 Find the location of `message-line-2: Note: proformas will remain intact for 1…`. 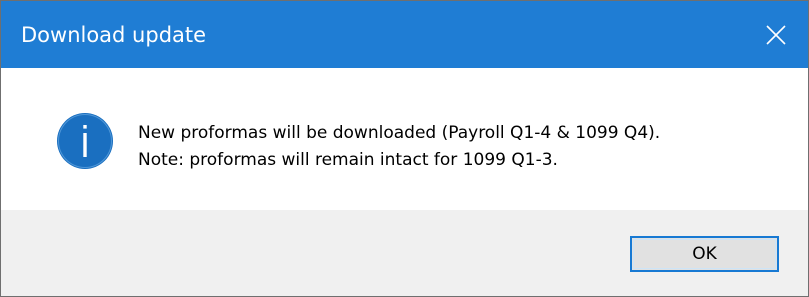

message-line-2: Note: proformas will remain intact for 1… is located at coordinates (348, 160).